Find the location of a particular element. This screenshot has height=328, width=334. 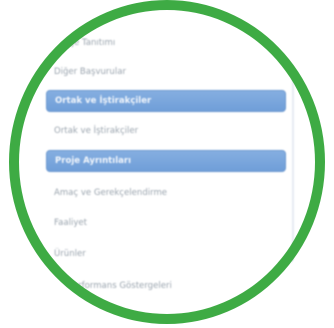

menu-item-label: Ürünler is located at coordinates (70, 254).